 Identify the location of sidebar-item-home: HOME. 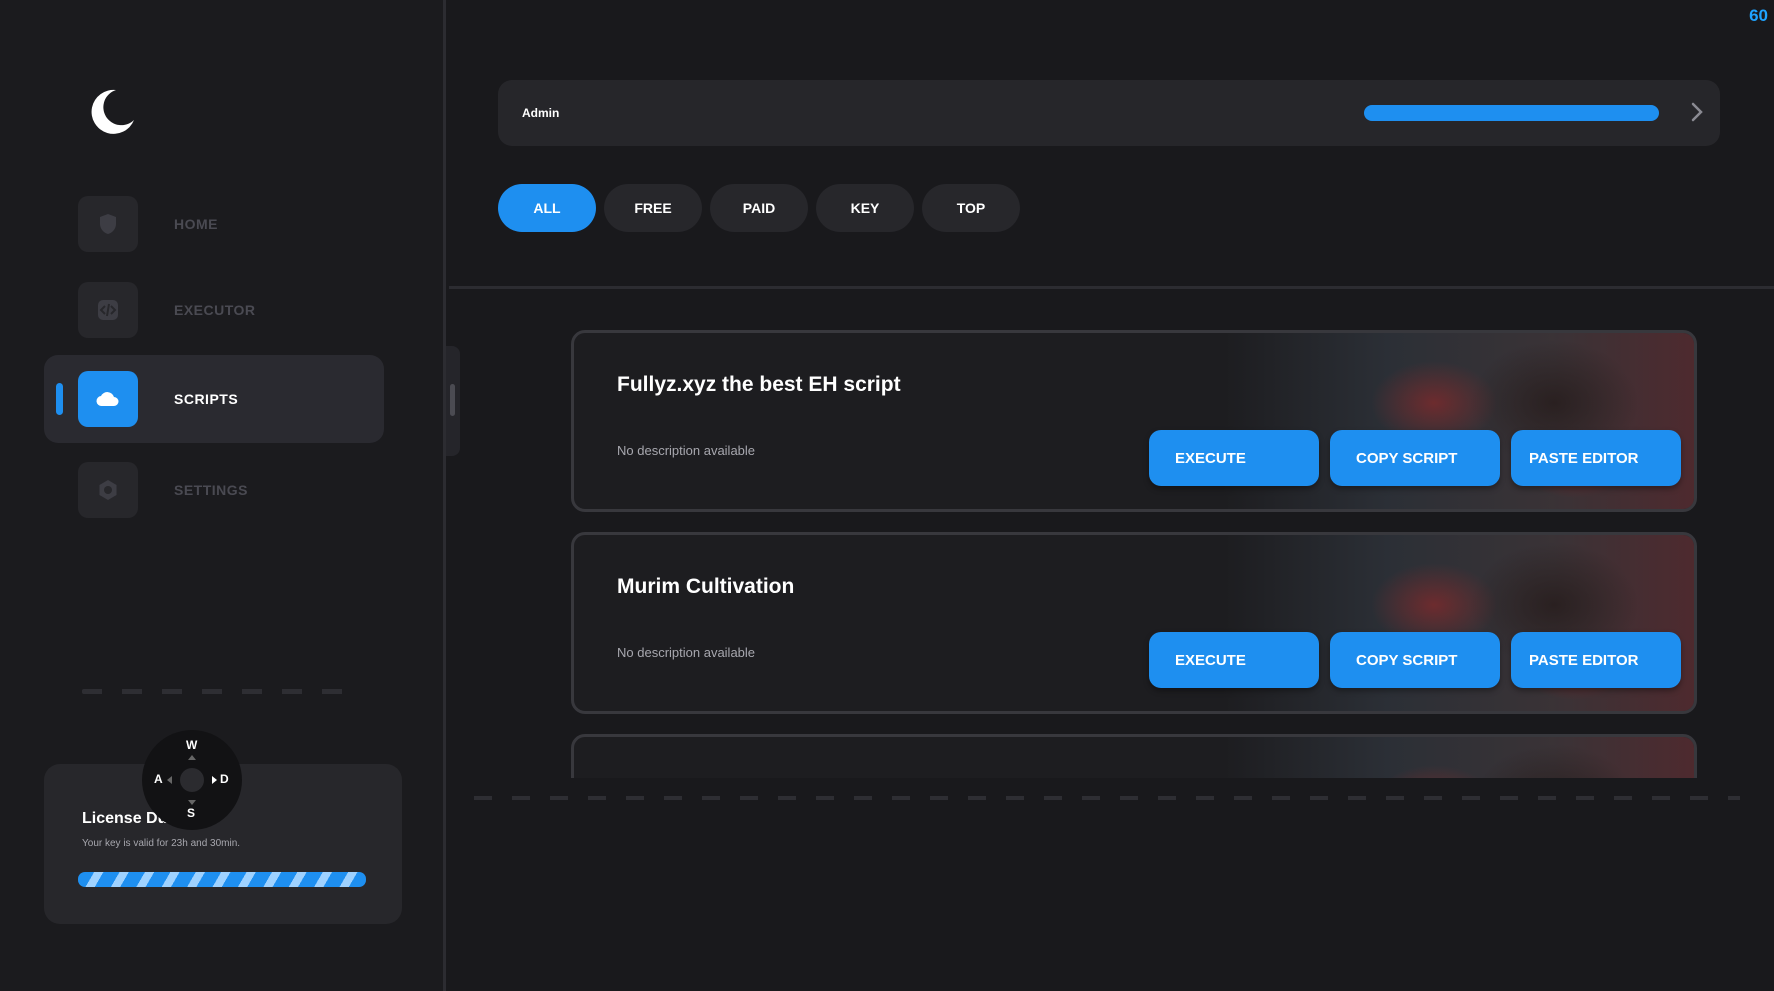
(214, 224).